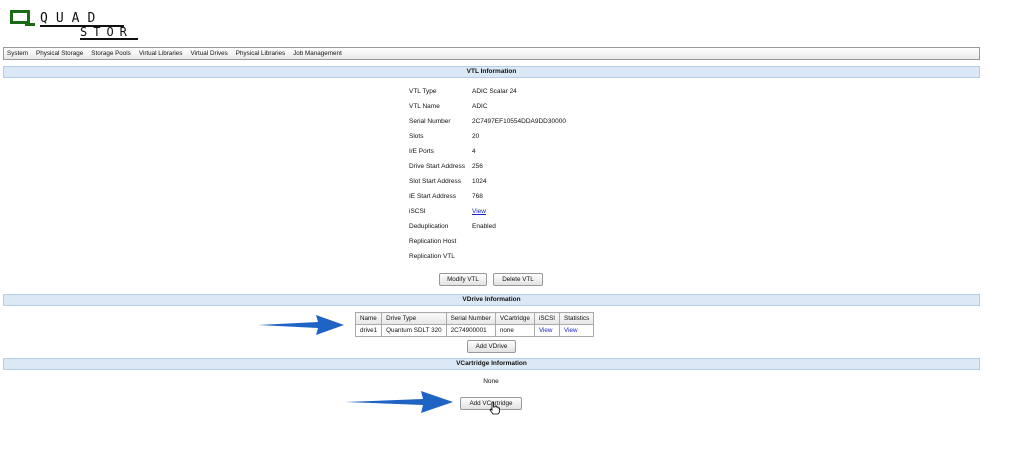  What do you see at coordinates (491, 346) in the screenshot?
I see `add-vdrive-button: Add VDrive` at bounding box center [491, 346].